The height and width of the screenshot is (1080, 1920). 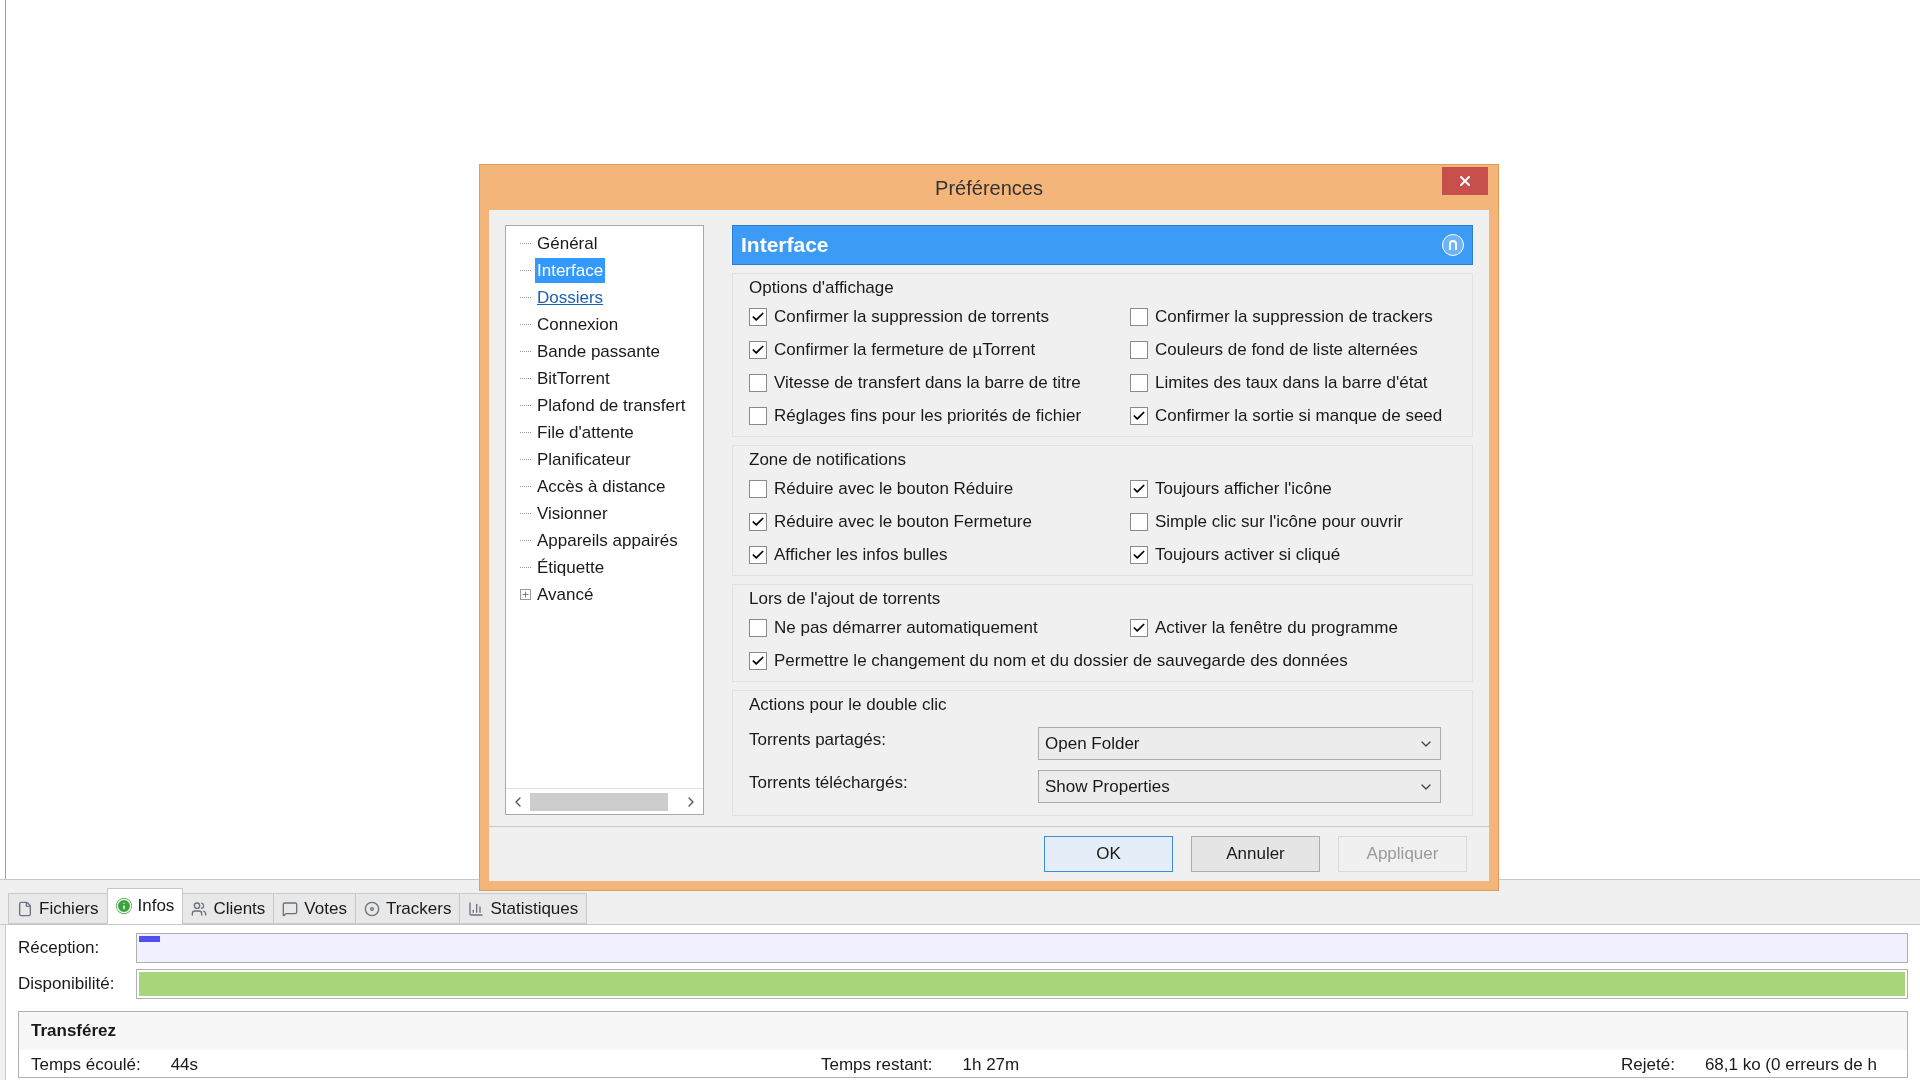 What do you see at coordinates (821, 287) in the screenshot?
I see `group-title: Options d'affichage` at bounding box center [821, 287].